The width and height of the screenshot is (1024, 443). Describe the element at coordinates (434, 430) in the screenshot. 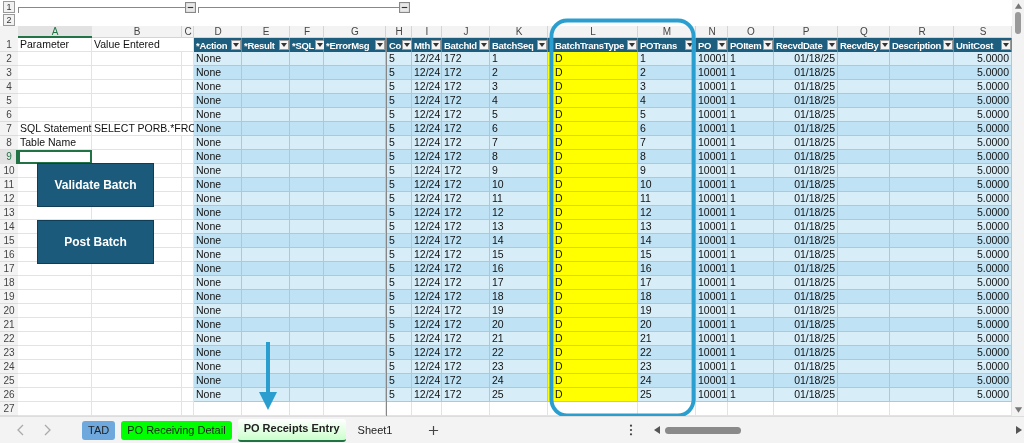

I see `add-sheet-icon` at that location.